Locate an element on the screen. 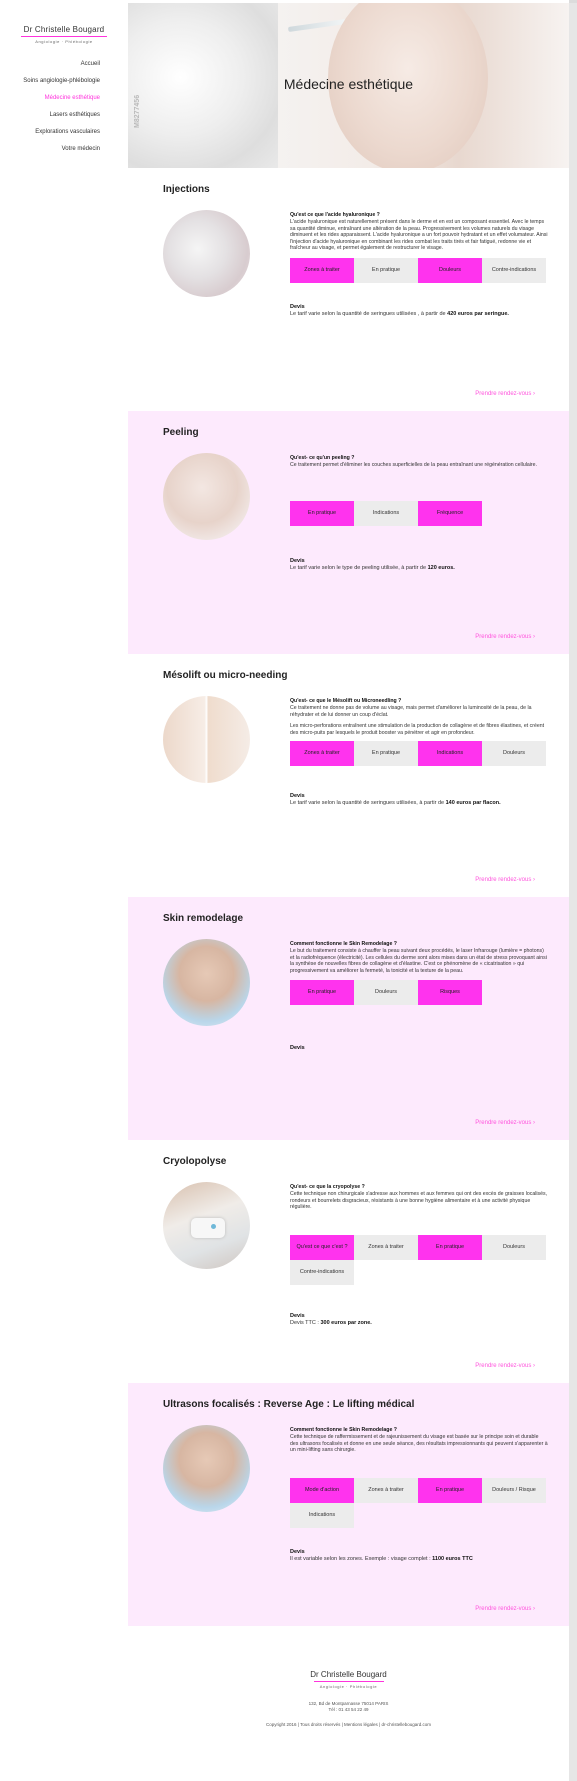 The image size is (577, 1781). peeling-image is located at coordinates (206, 496).